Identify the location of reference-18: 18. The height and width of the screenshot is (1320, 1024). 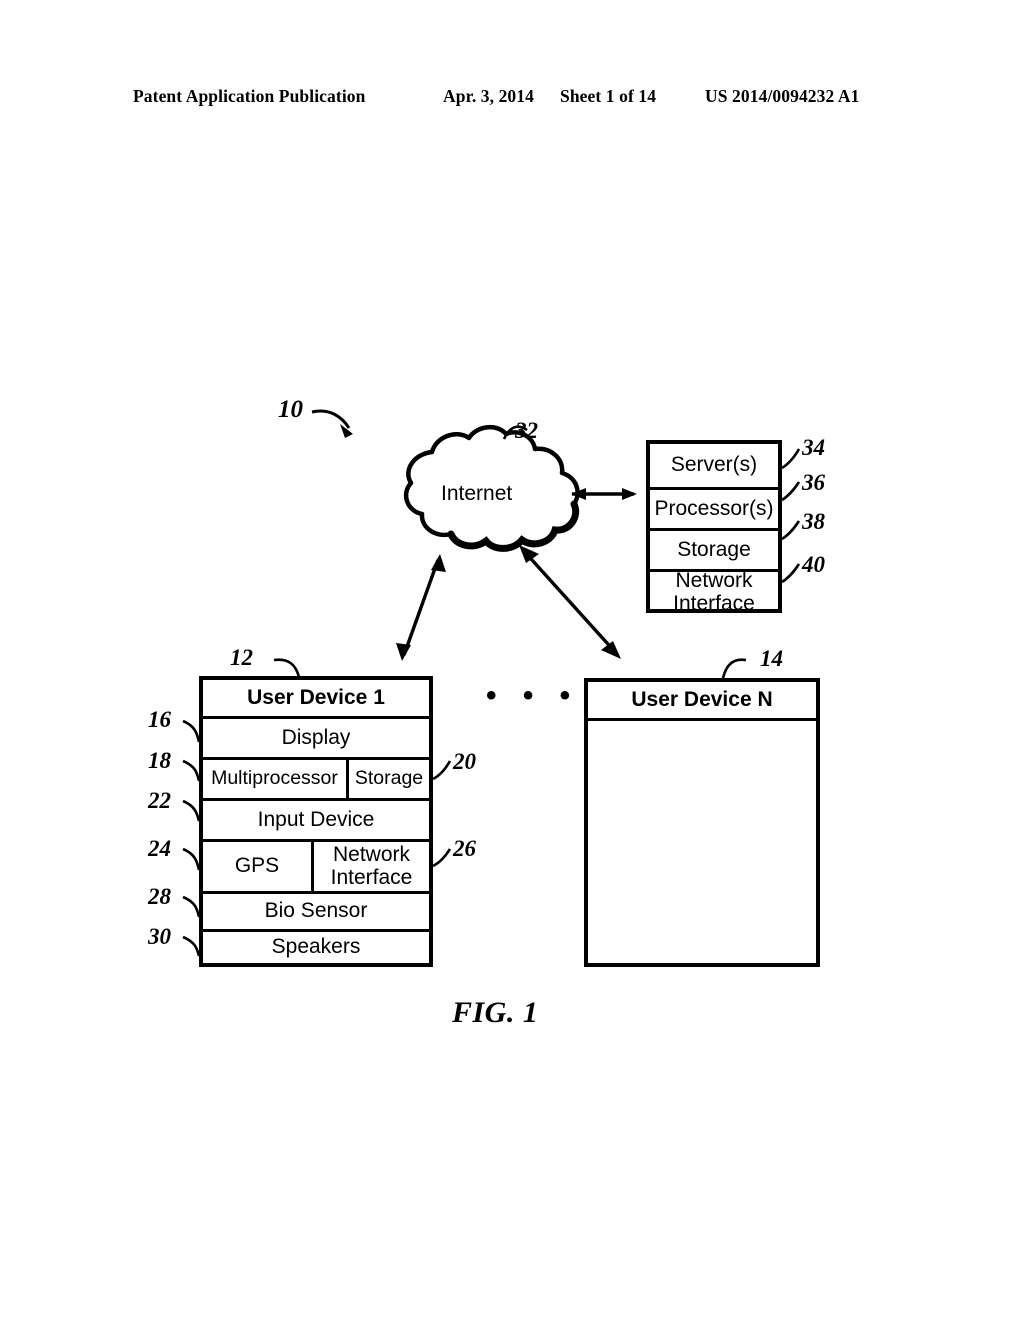
(159, 760).